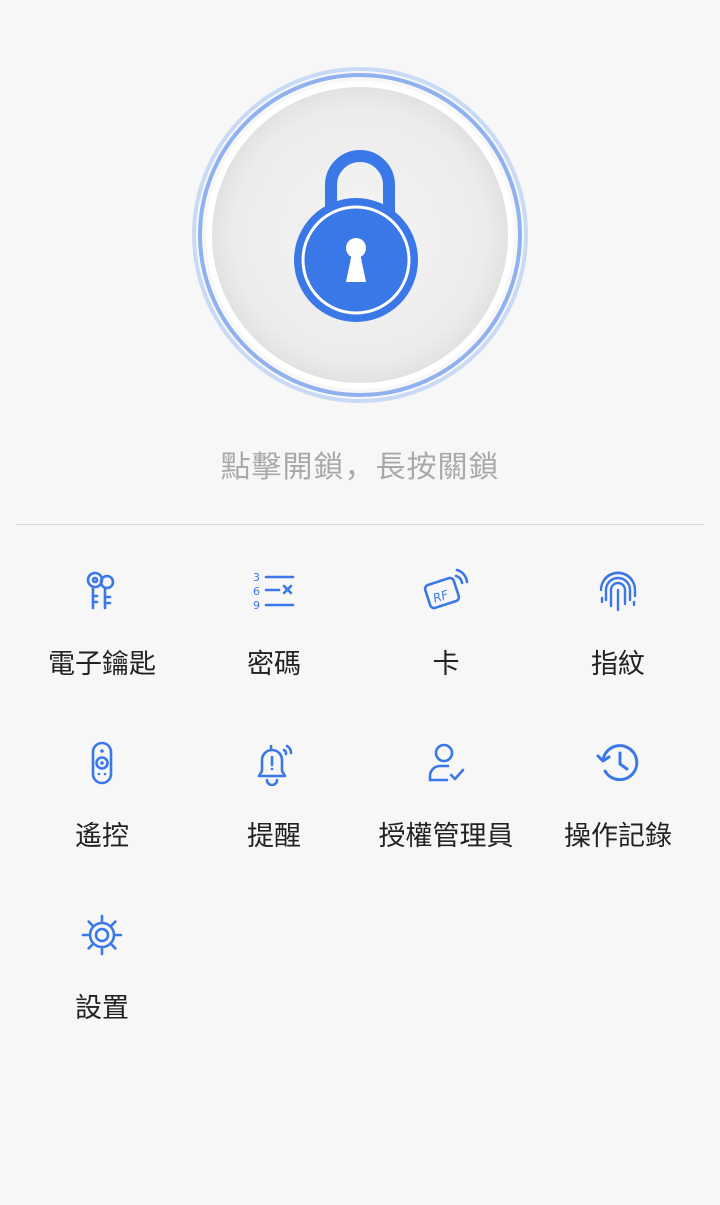  Describe the element at coordinates (256, 605) in the screenshot. I see `svg-text: 9` at that location.